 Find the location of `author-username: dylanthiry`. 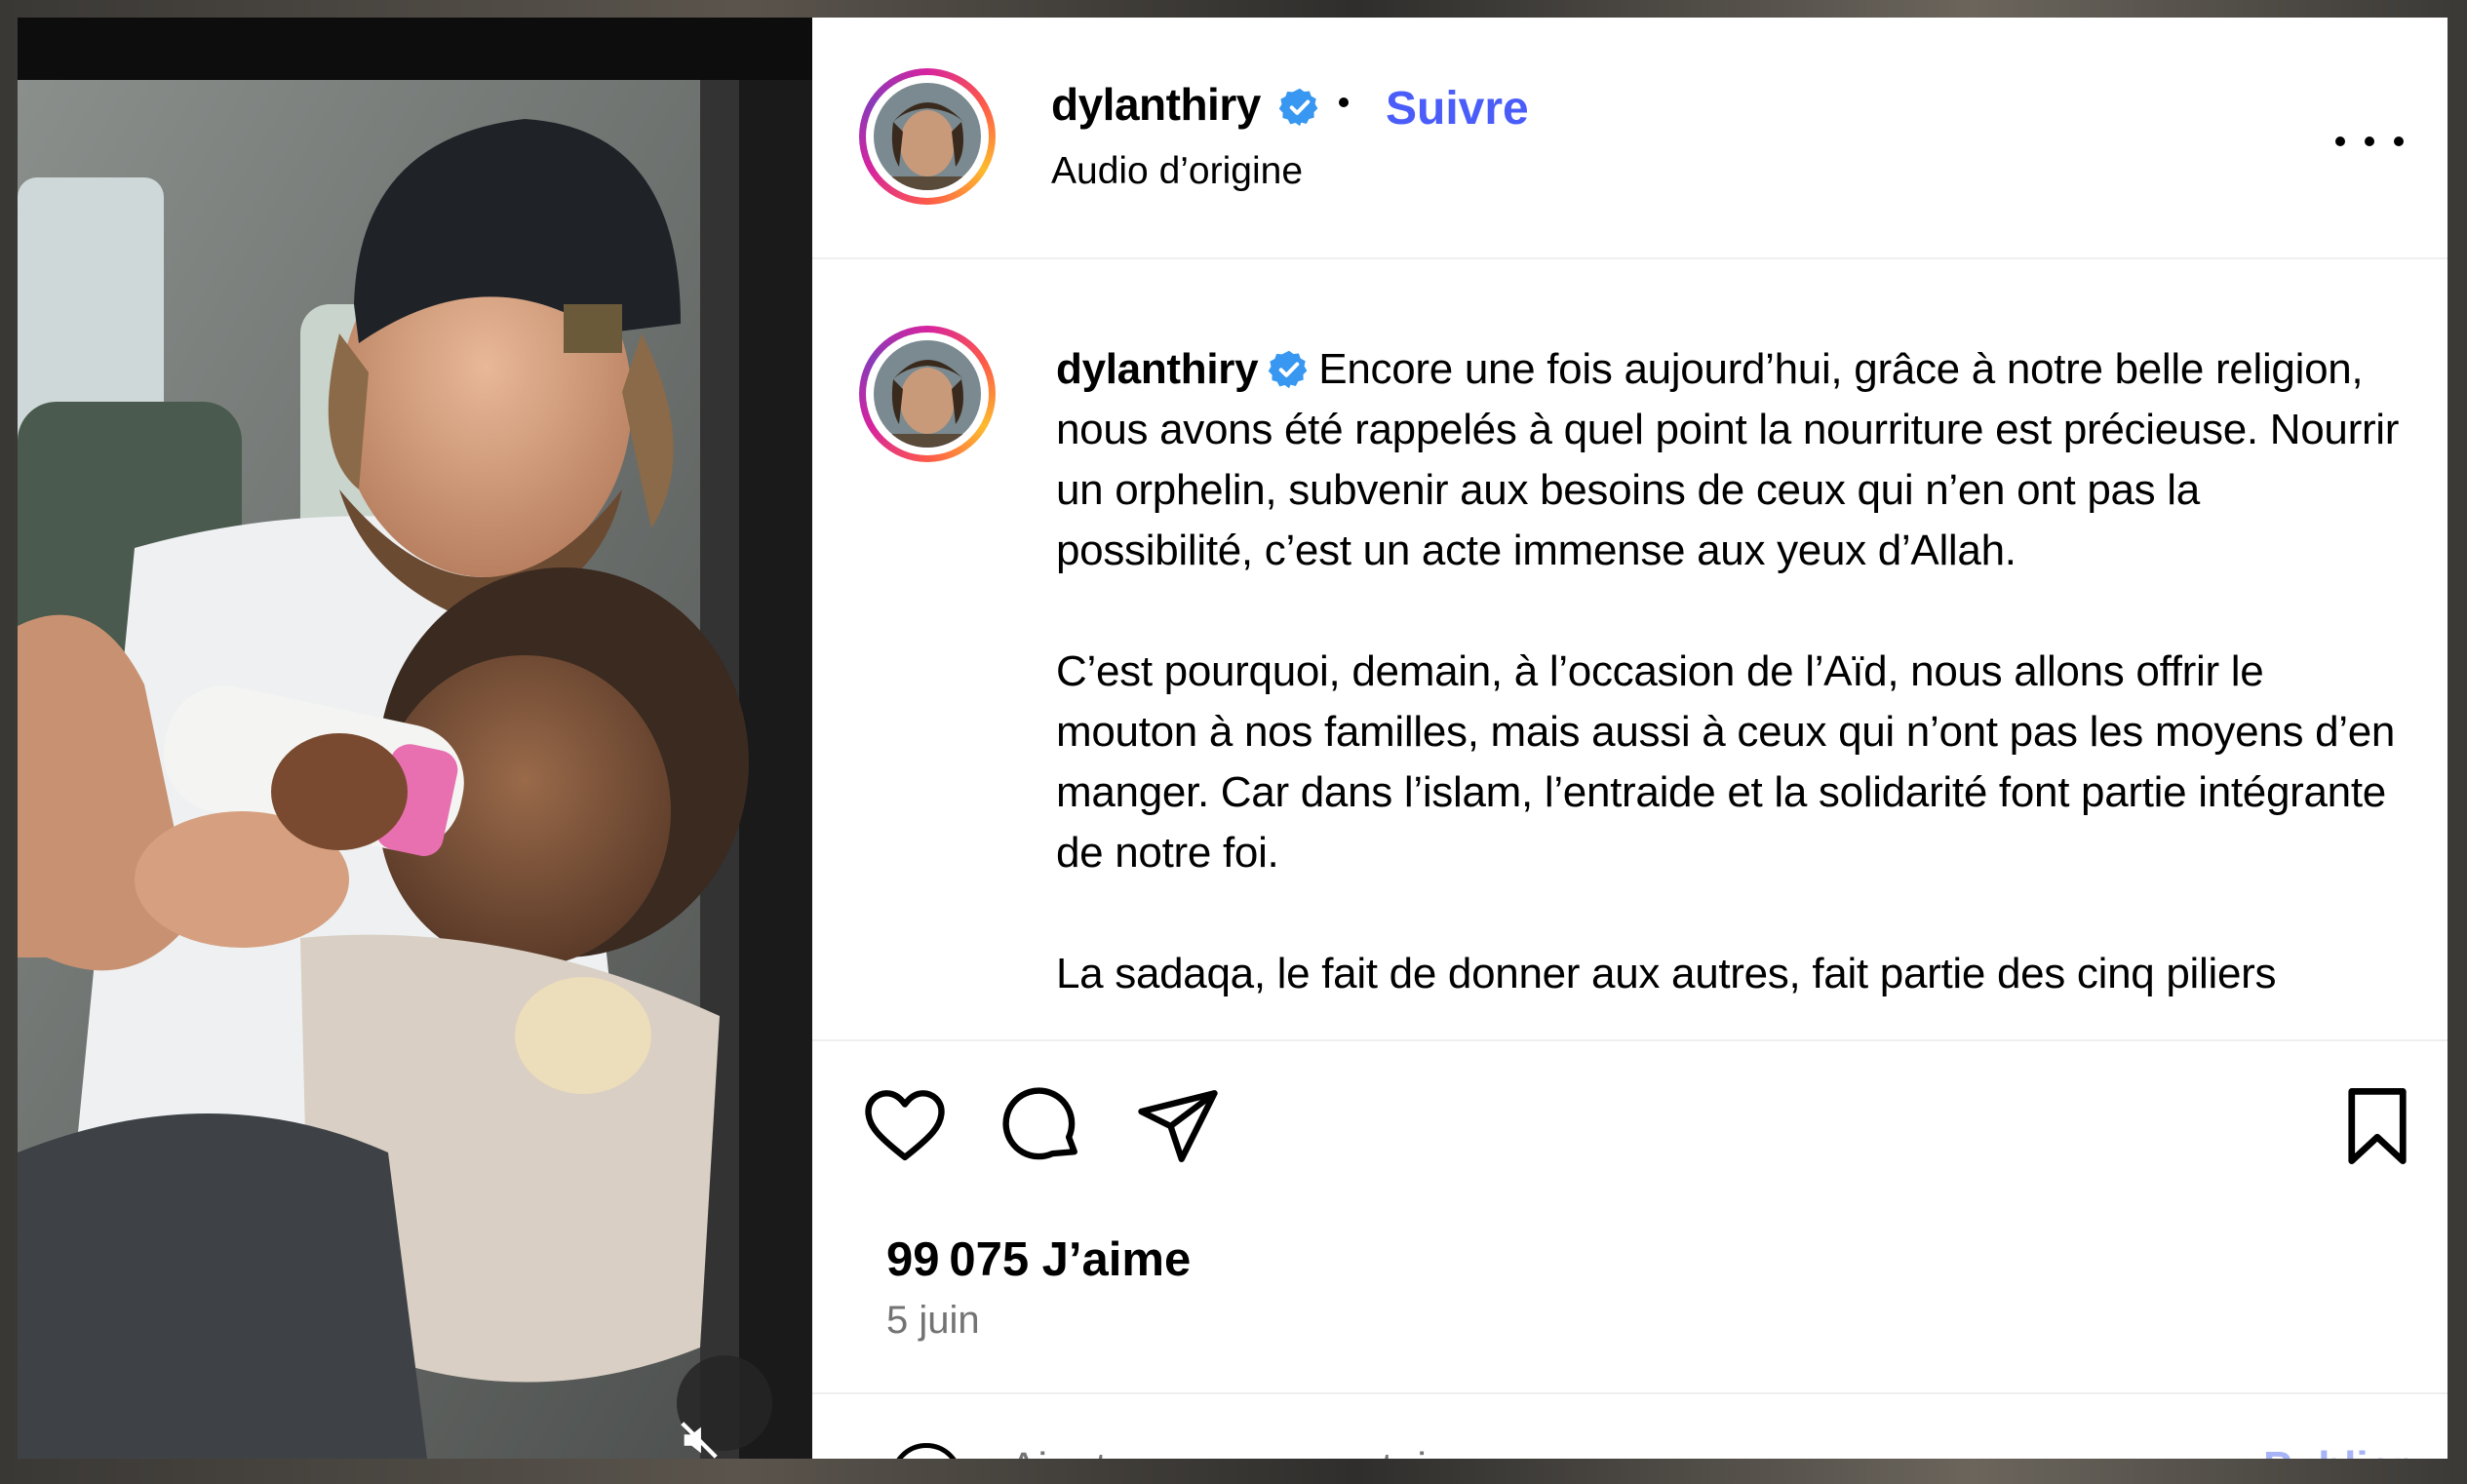

author-username: dylanthiry is located at coordinates (1156, 104).